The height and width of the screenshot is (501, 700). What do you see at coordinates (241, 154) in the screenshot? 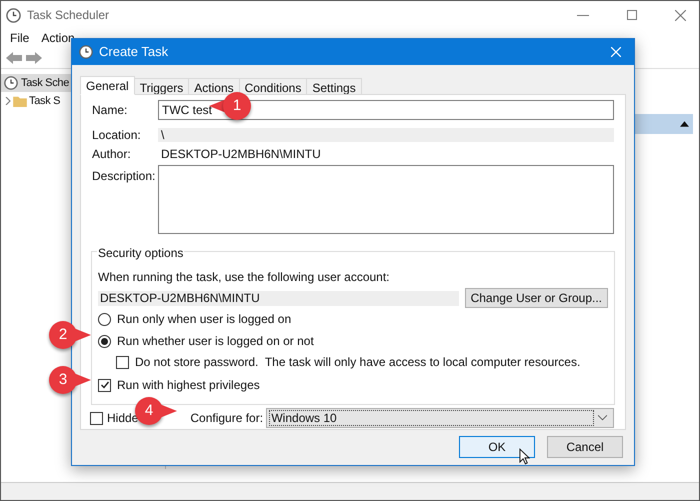
I see `author-value: DESKTOP-U2MBH6N\MINTU` at bounding box center [241, 154].